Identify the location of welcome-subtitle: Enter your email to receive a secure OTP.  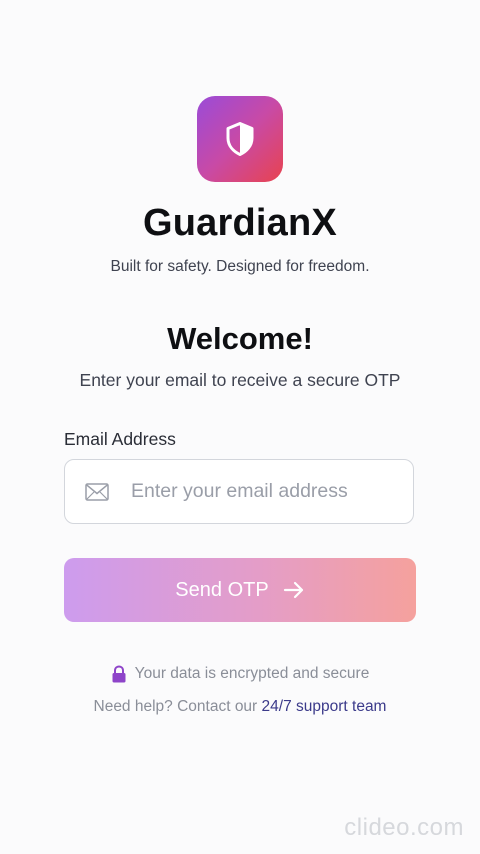
(240, 380).